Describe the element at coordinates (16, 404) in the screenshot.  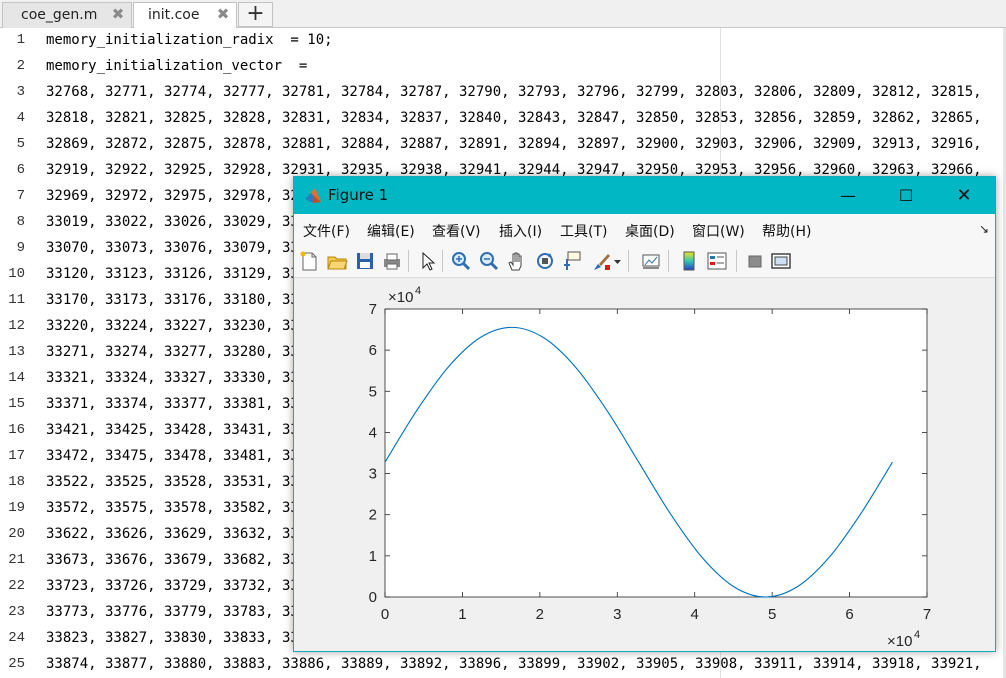
I see `line-number: 15` at that location.